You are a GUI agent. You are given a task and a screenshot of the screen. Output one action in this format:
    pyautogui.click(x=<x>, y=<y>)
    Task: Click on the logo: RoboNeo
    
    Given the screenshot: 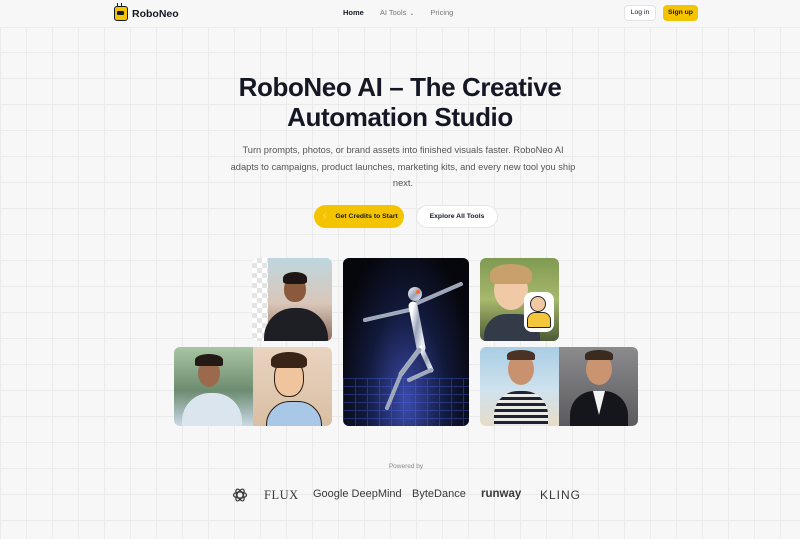 What is the action you would take?
    pyautogui.click(x=146, y=12)
    